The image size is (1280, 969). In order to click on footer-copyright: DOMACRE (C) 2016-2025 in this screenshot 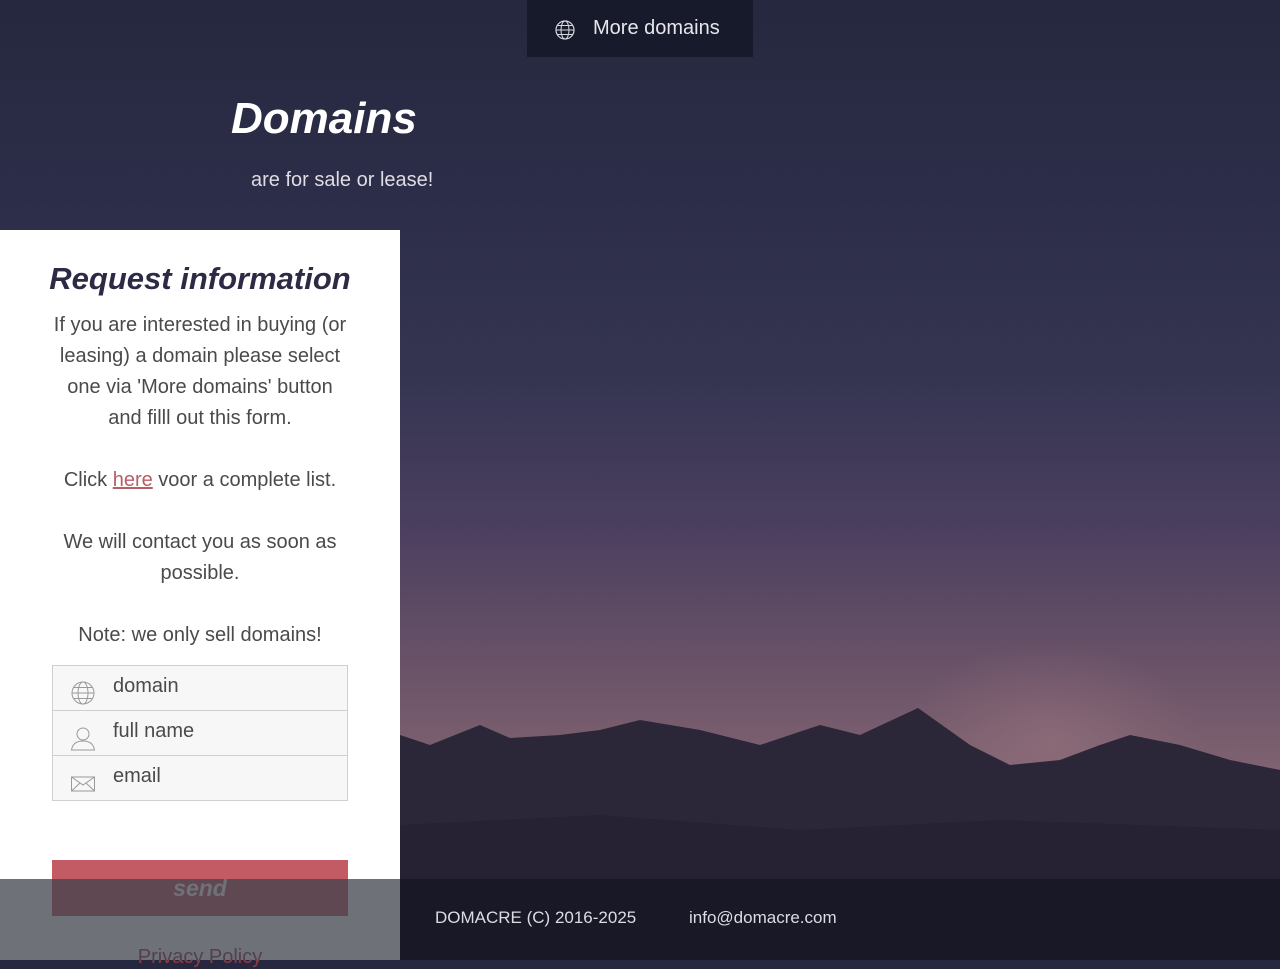, I will do `click(536, 917)`.